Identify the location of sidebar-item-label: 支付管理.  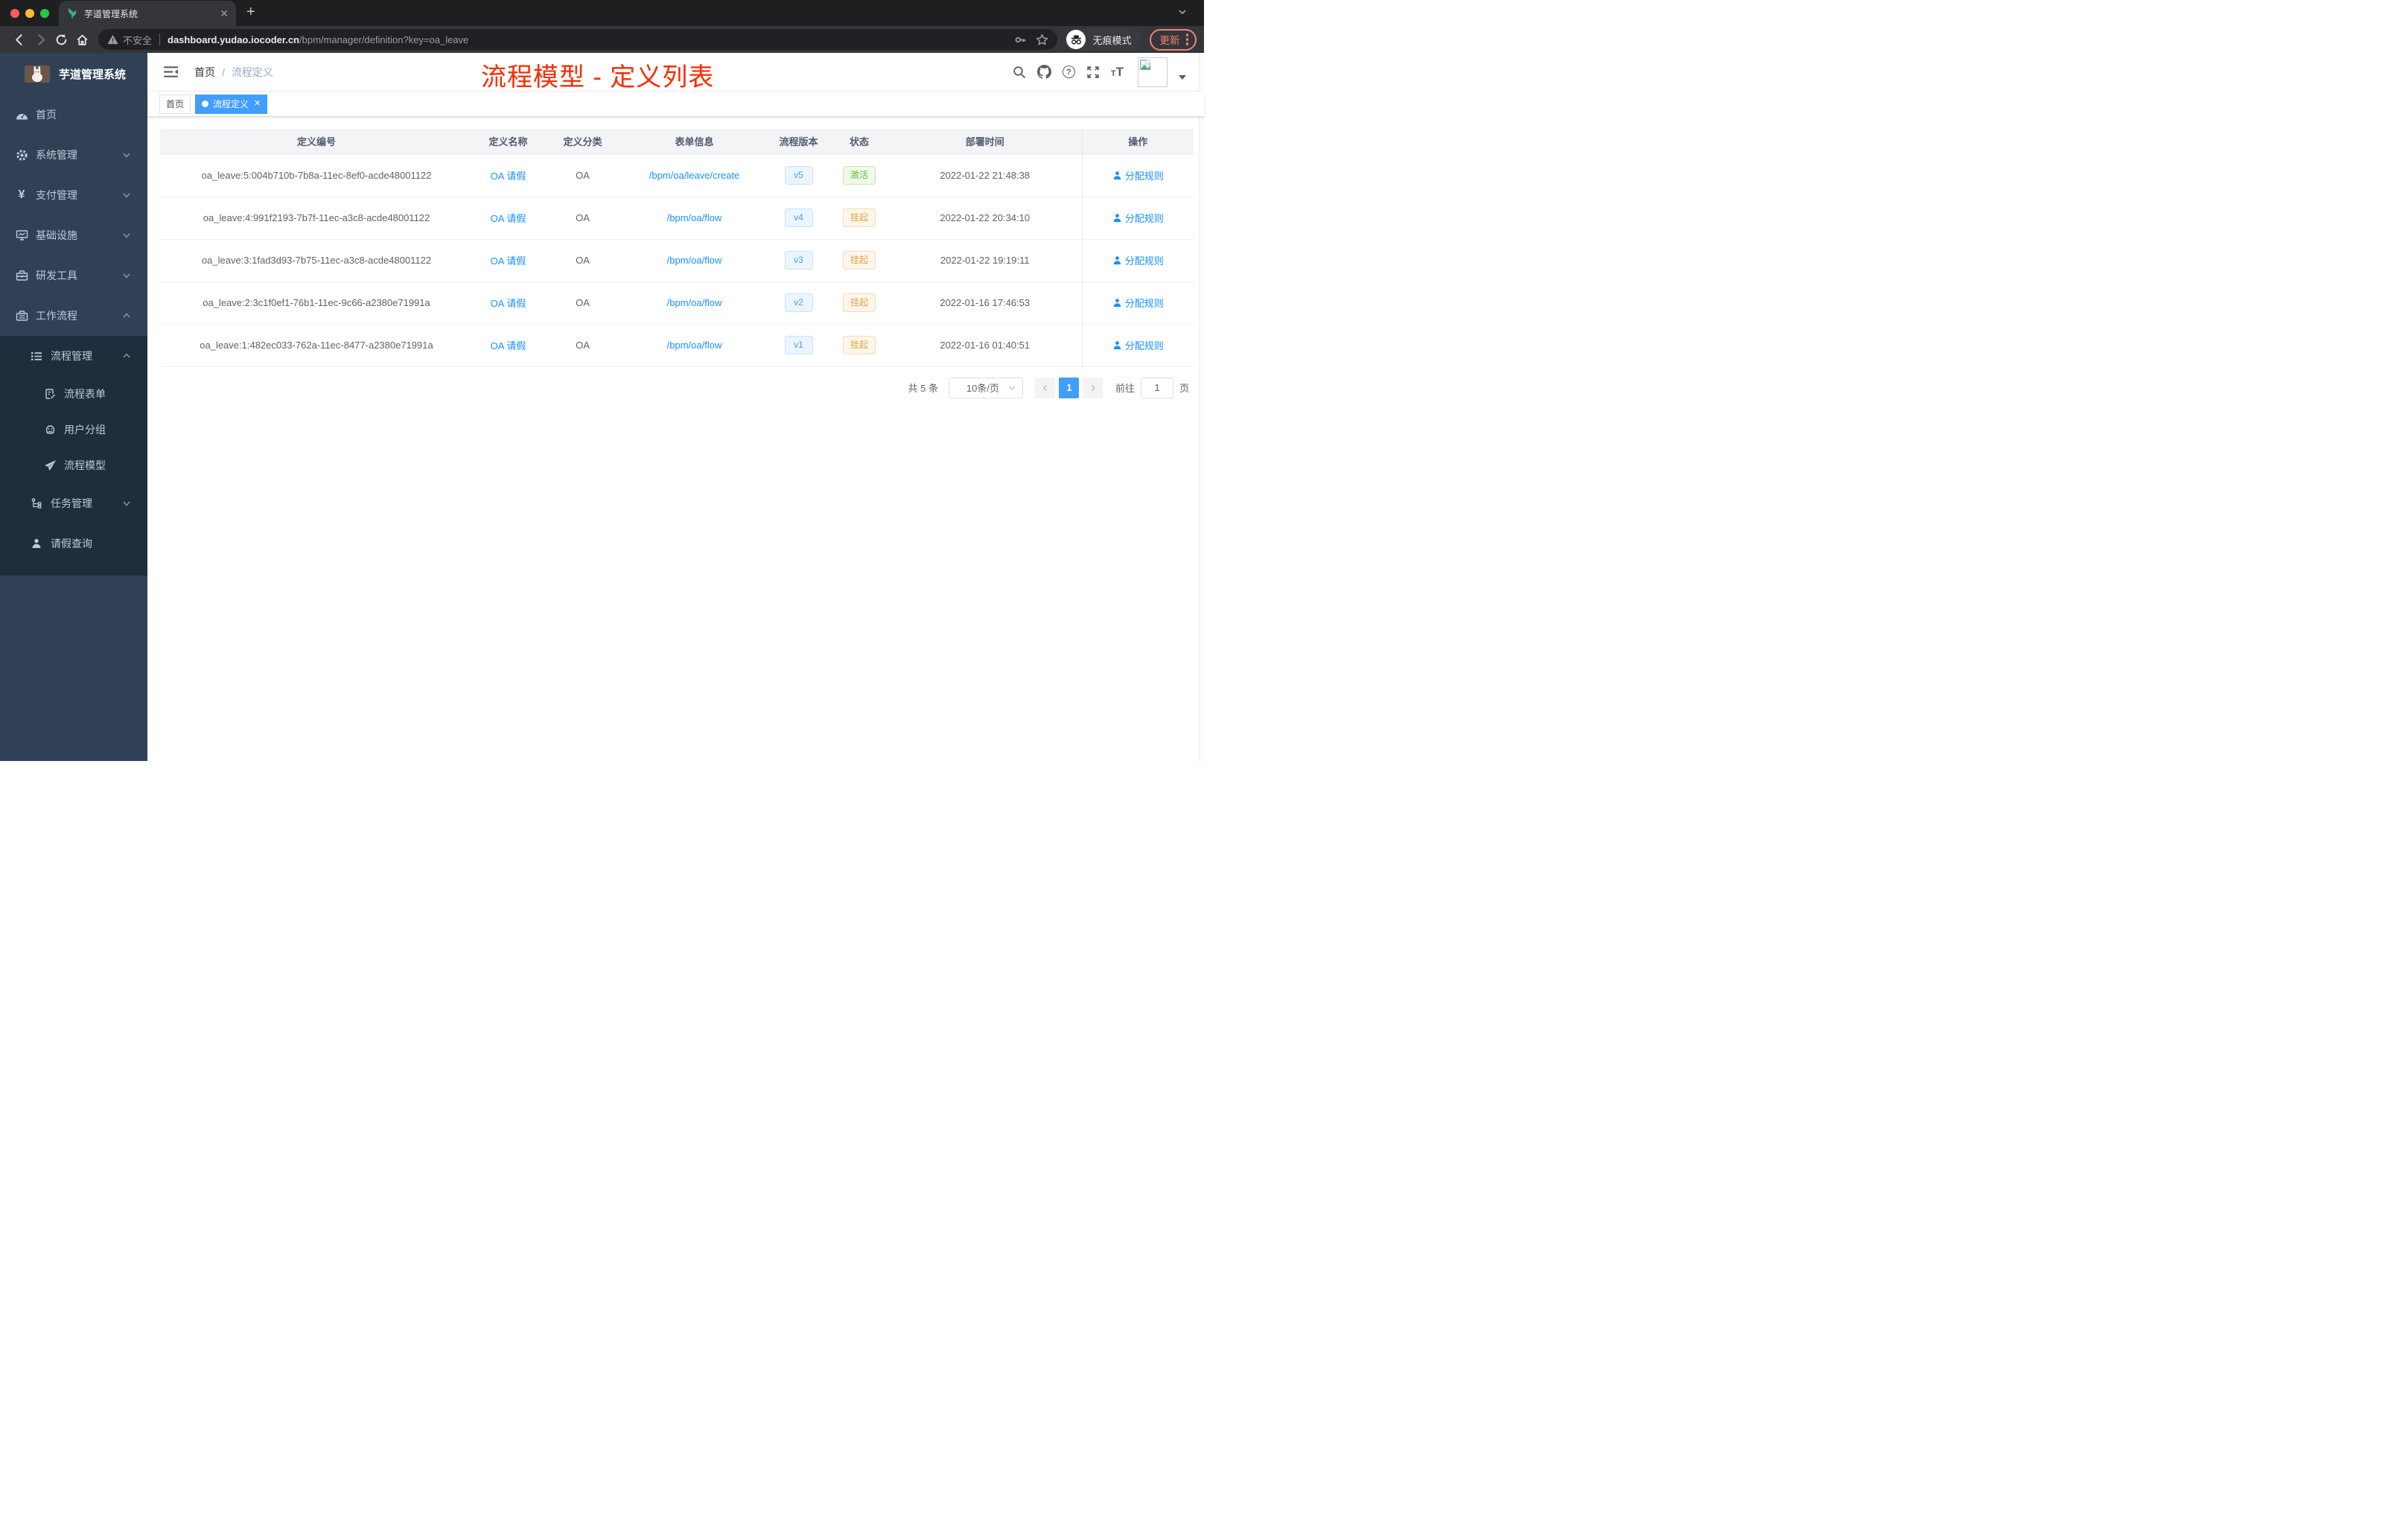
(56, 195).